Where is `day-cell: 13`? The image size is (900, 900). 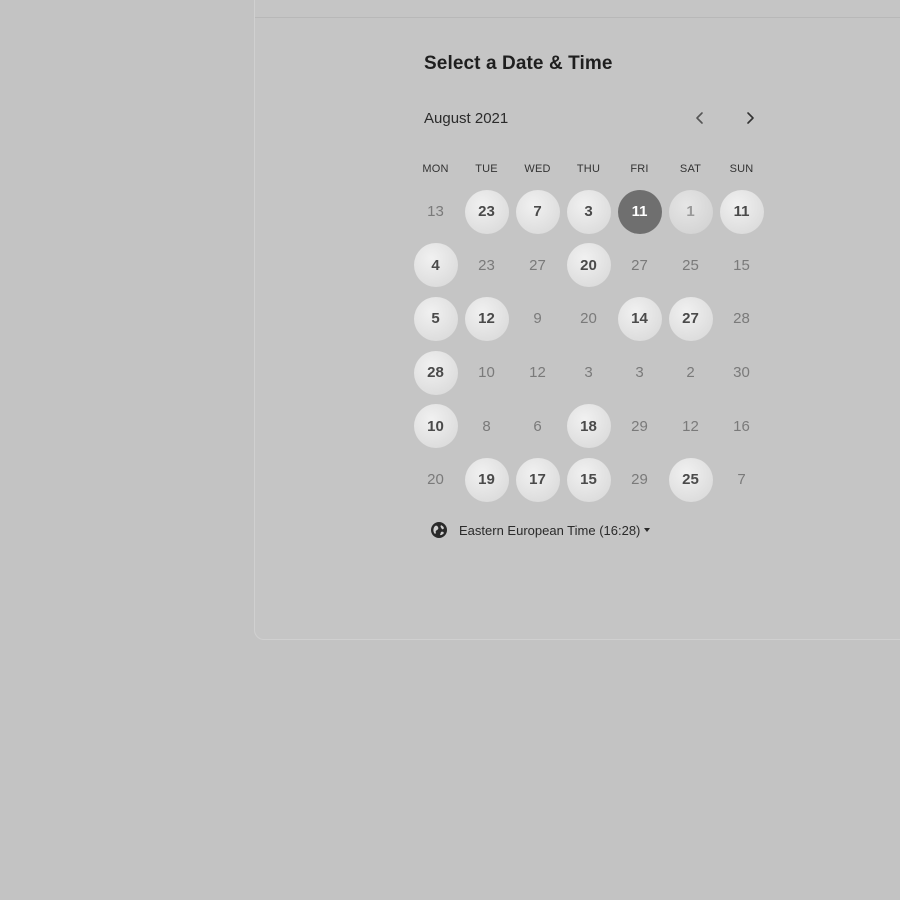
day-cell: 13 is located at coordinates (435, 212).